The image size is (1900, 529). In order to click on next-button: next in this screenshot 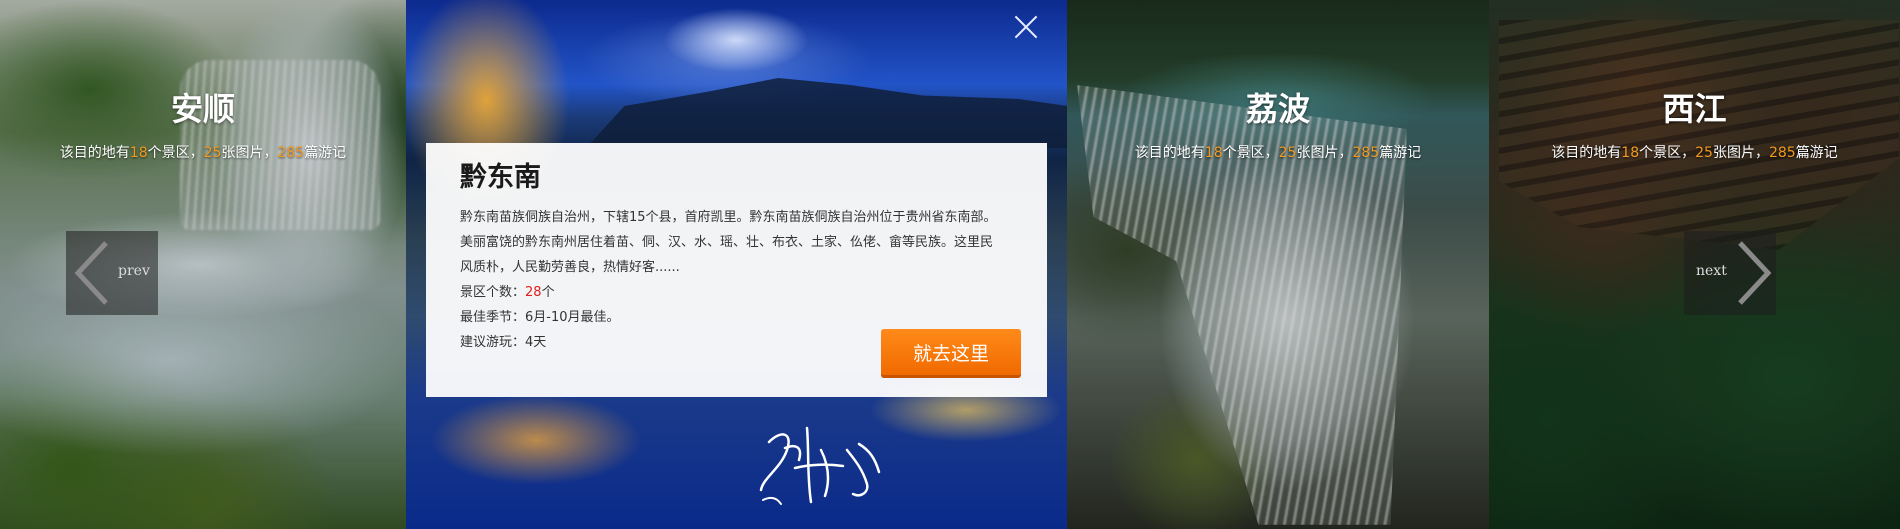, I will do `click(1730, 273)`.